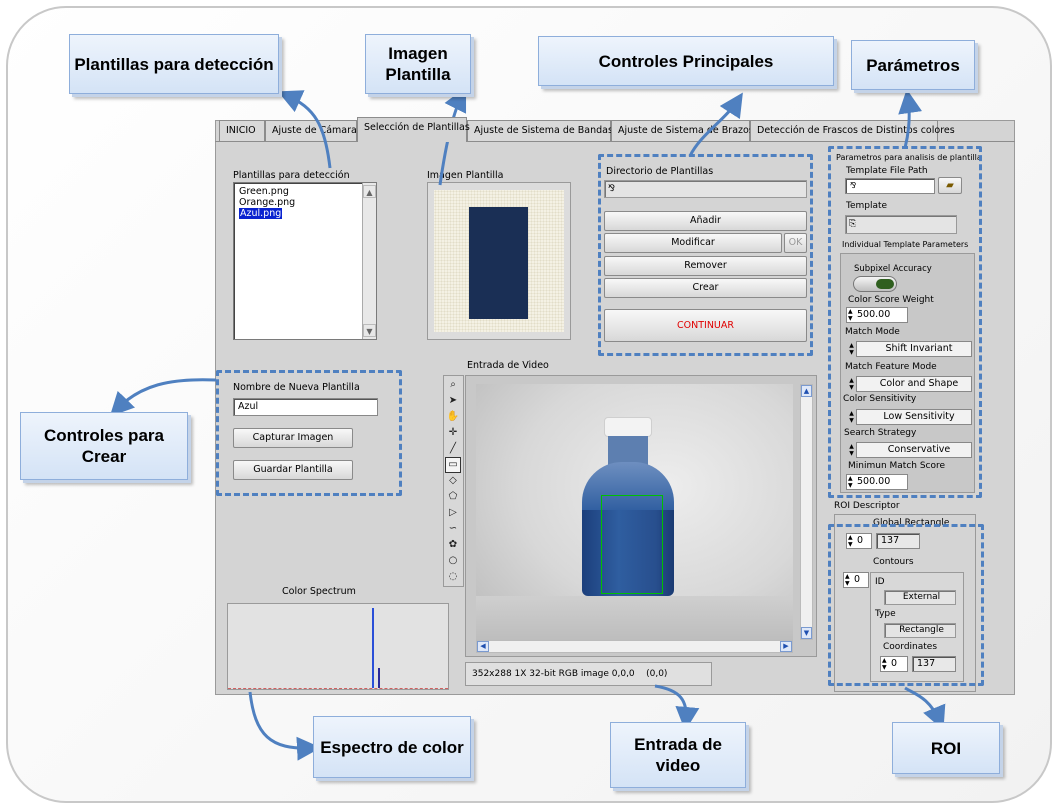 The height and width of the screenshot is (810, 1059). I want to click on template-file-path-input: ⅋, so click(890, 186).